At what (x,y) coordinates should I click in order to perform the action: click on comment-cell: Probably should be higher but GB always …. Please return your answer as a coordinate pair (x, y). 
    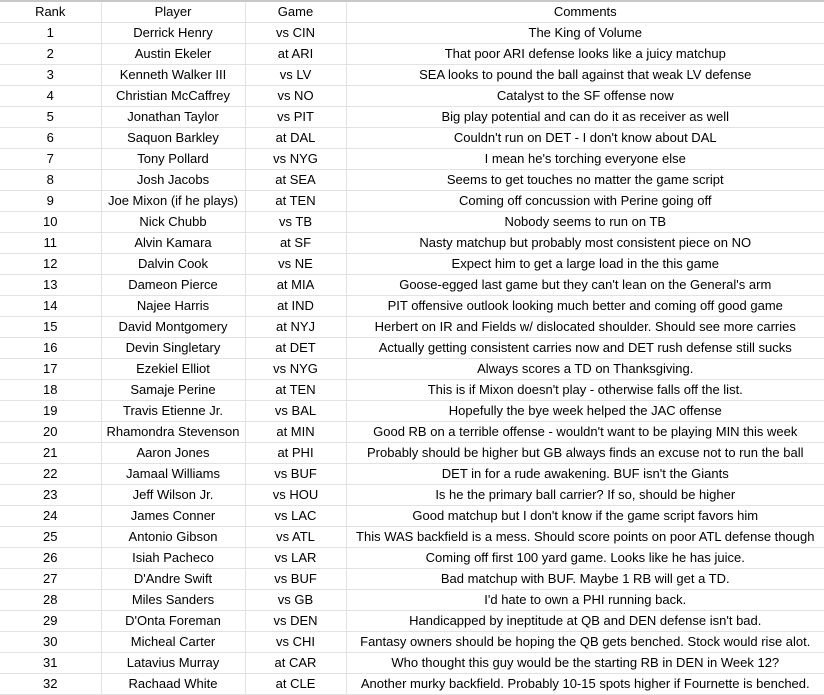
    Looking at the image, I should click on (585, 453).